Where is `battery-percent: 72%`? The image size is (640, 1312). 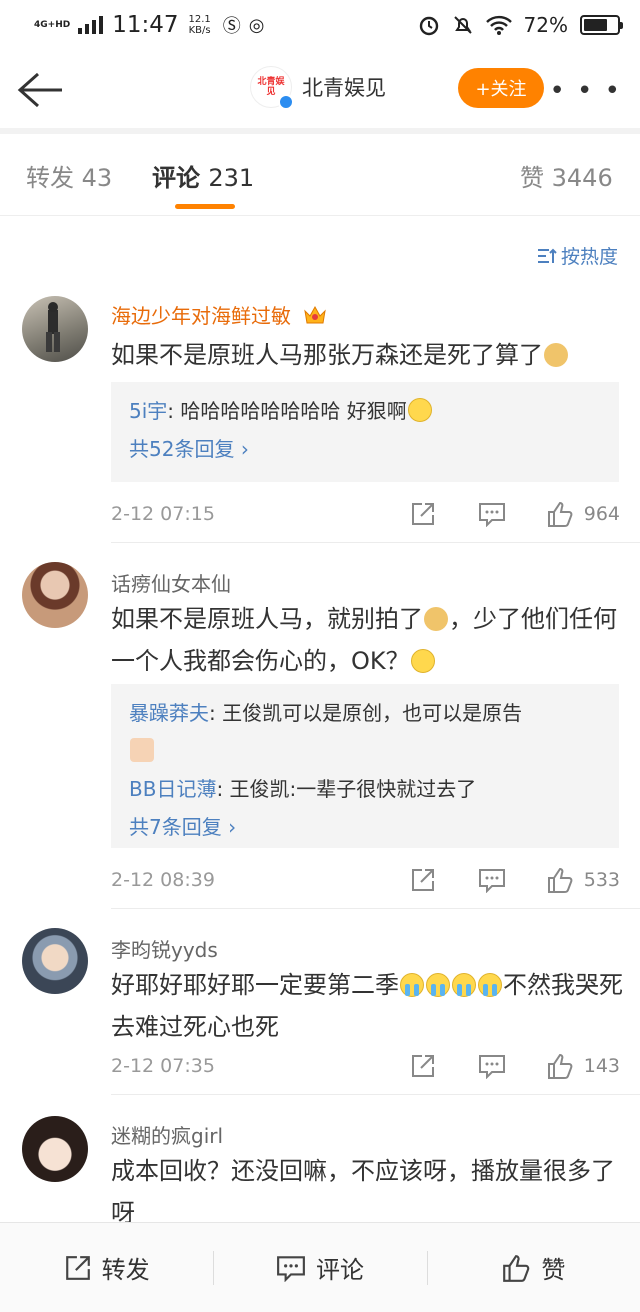 battery-percent: 72% is located at coordinates (545, 25).